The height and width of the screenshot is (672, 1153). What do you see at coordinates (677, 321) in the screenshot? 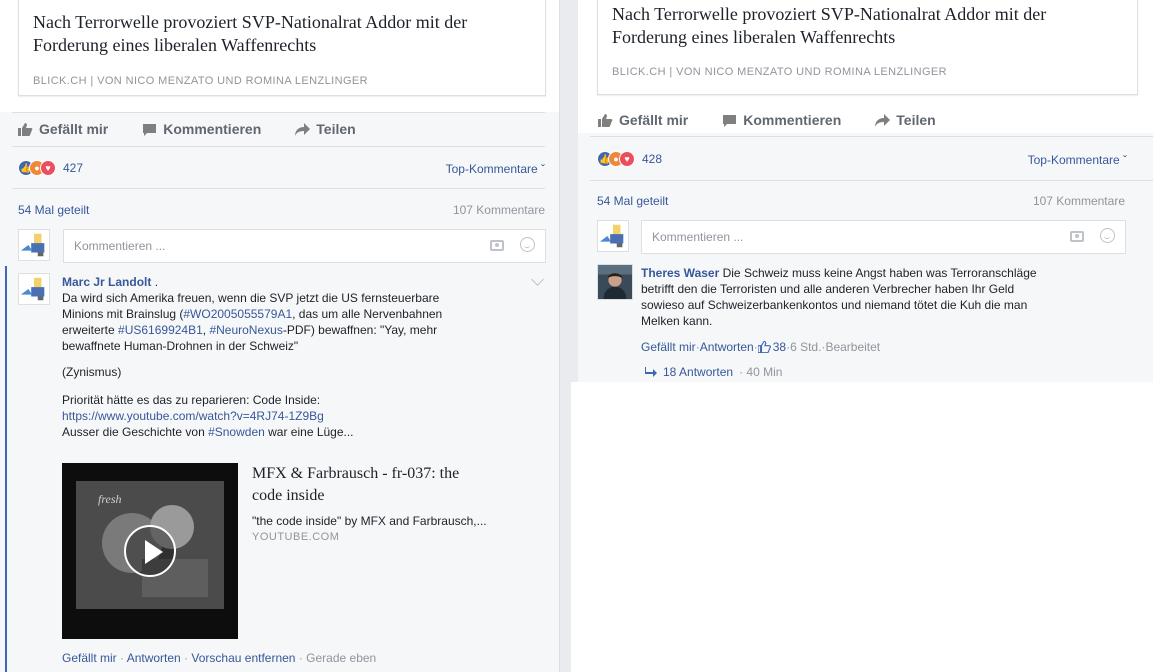
I see `comment-text-line: Melken kann.` at bounding box center [677, 321].